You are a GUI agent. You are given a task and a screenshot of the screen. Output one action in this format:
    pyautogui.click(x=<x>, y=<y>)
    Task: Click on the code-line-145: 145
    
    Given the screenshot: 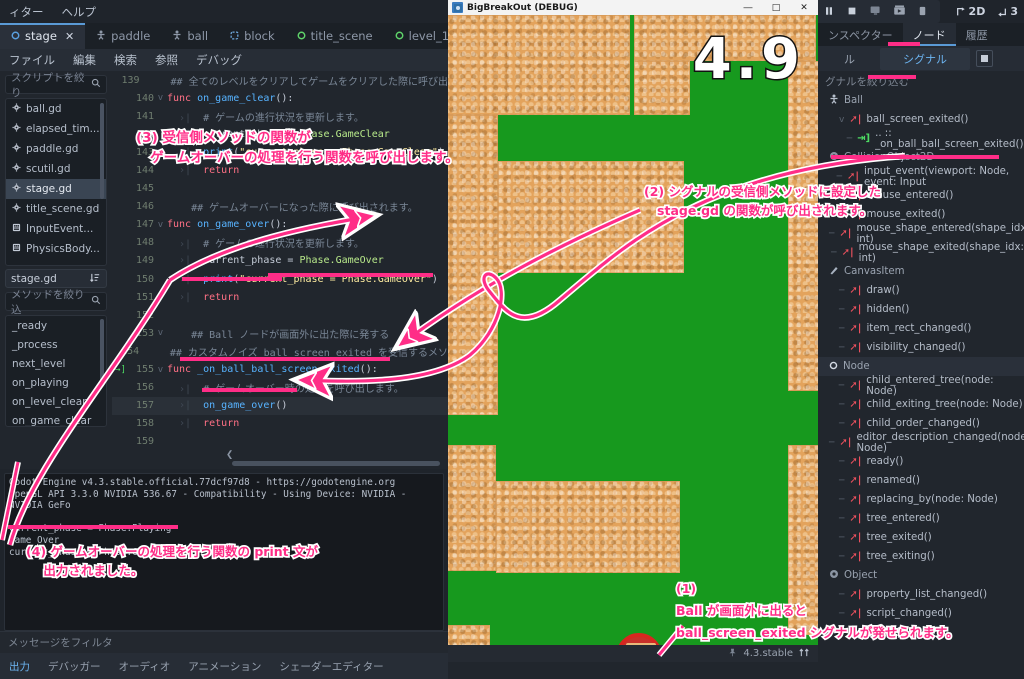 What is the action you would take?
    pyautogui.click(x=280, y=189)
    